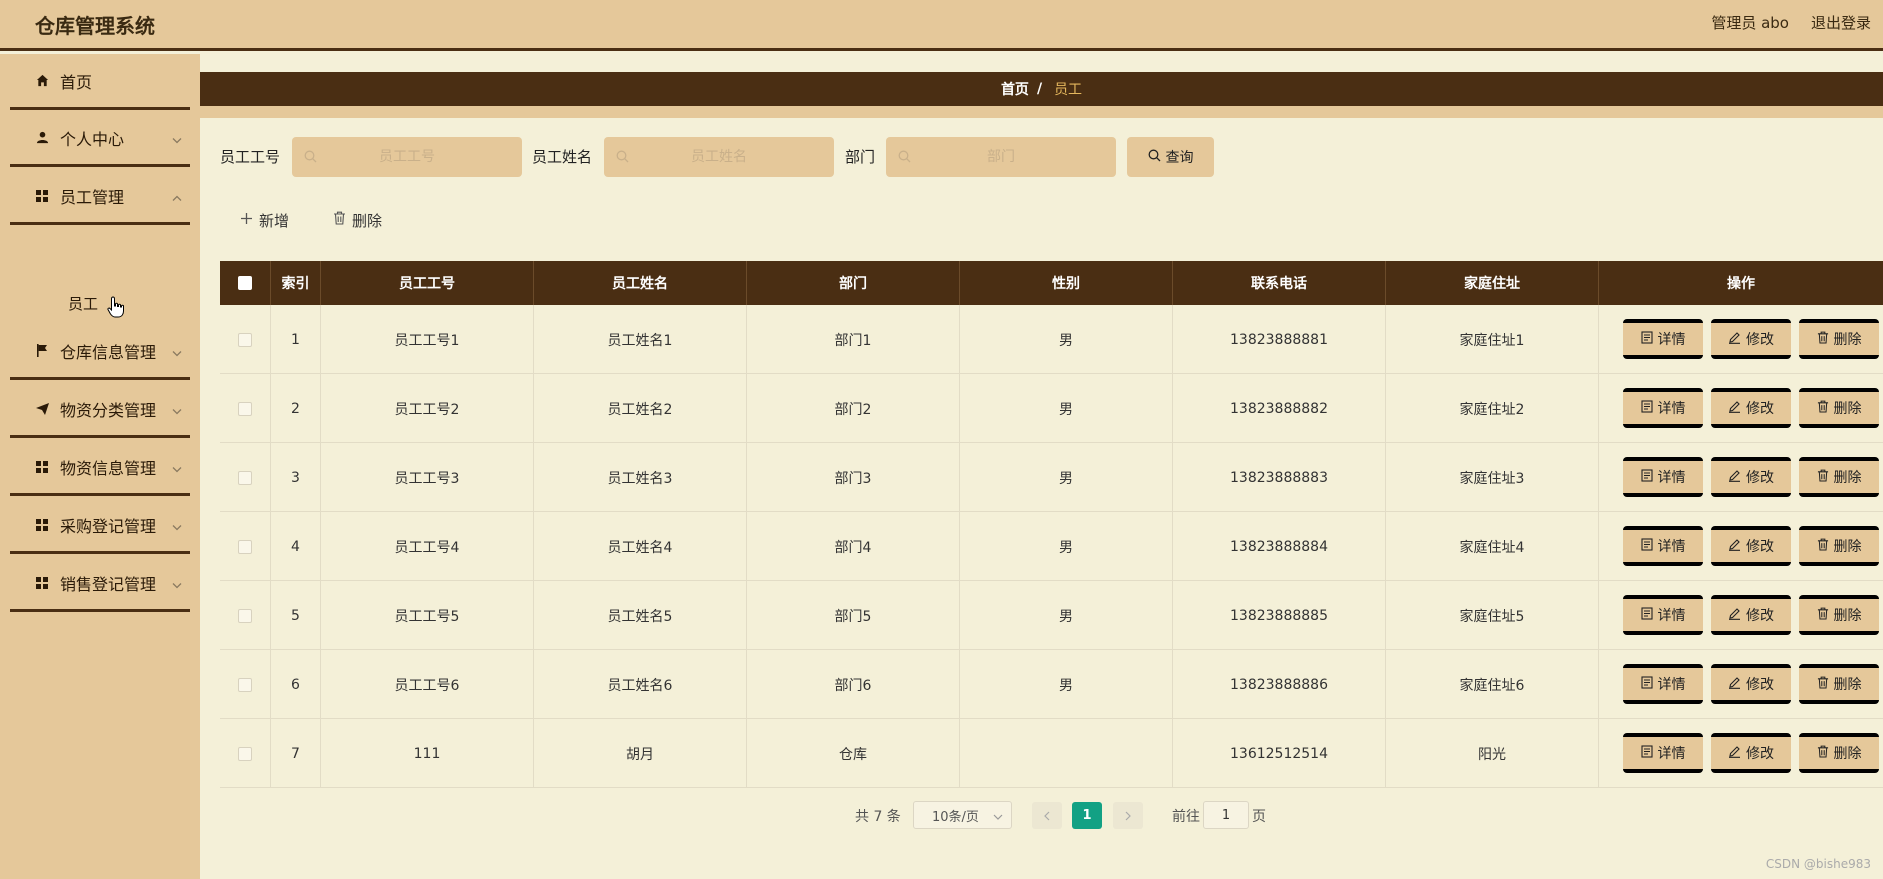 This screenshot has width=1883, height=879. I want to click on cell-gender: 男, so click(1066, 615).